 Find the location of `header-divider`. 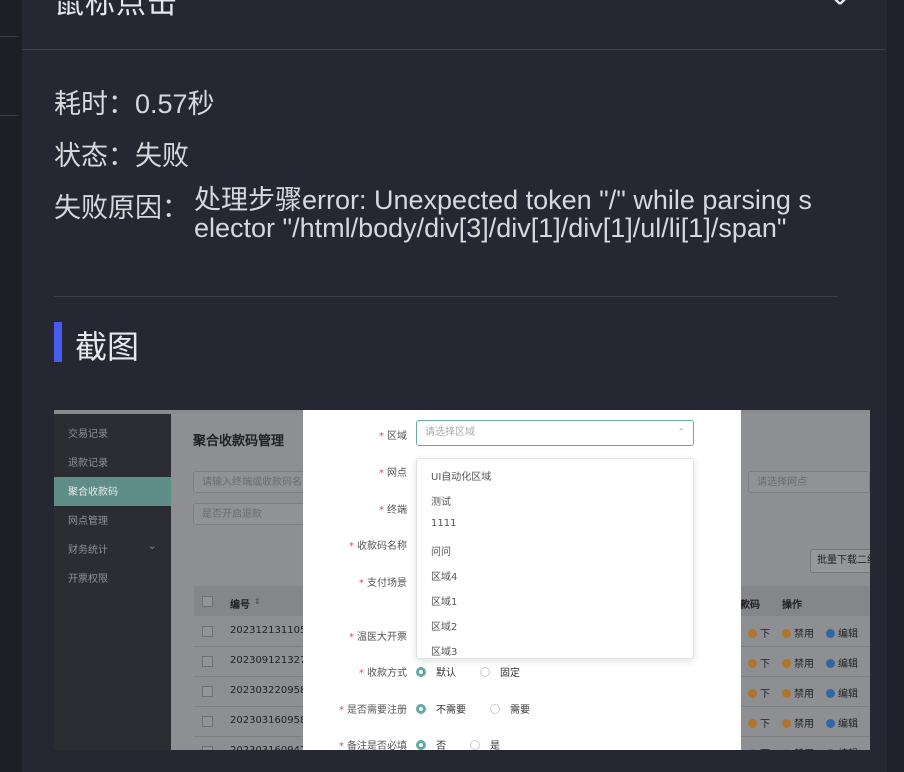

header-divider is located at coordinates (454, 49).